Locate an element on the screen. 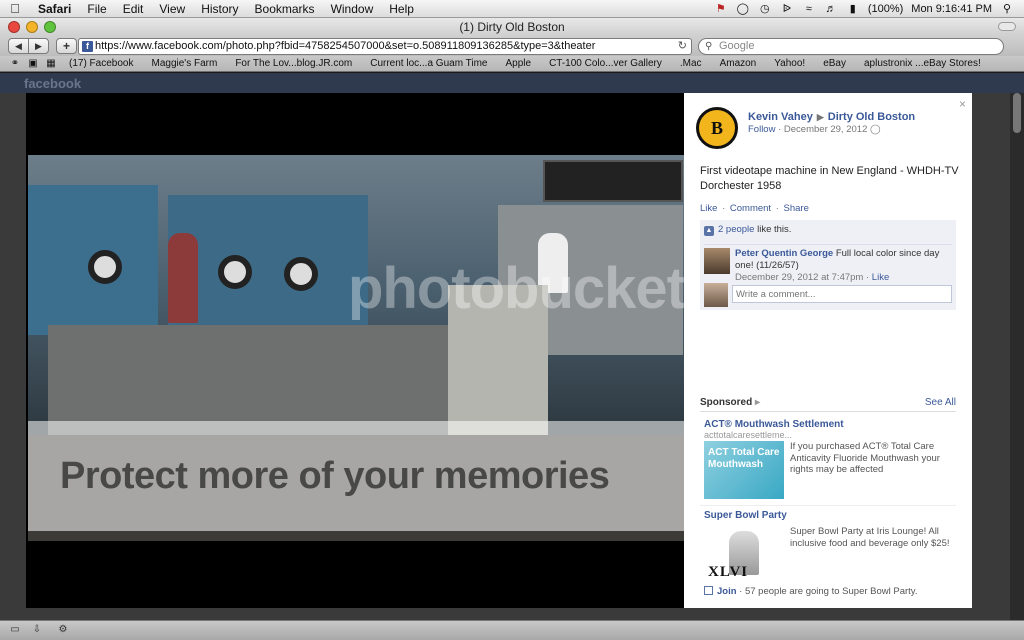 Image resolution: width=1024 pixels, height=640 pixels. bookmark-maggies-farm: Maggie's Farm is located at coordinates (184, 63).